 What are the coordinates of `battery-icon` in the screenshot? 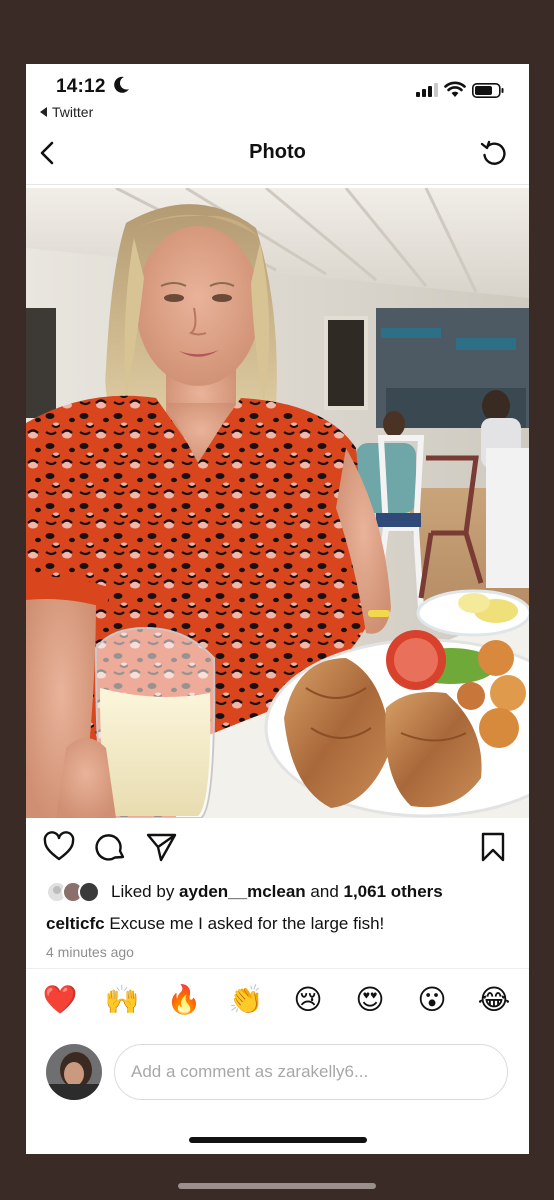 It's located at (488, 90).